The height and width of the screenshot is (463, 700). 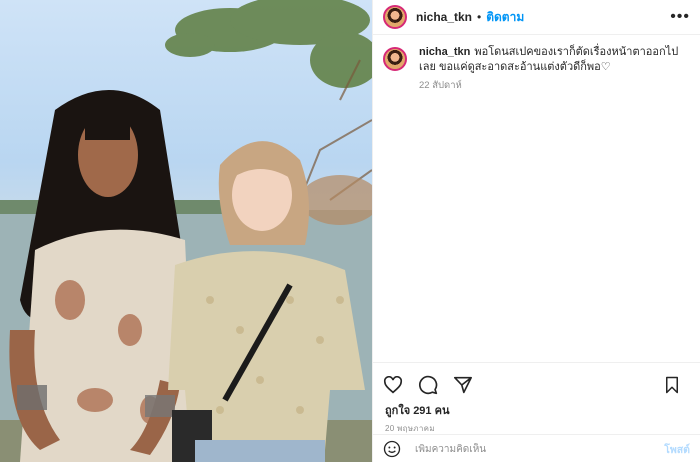 What do you see at coordinates (536, 17) in the screenshot?
I see `post-header: nicha_tkn • ติดตาม •••` at bounding box center [536, 17].